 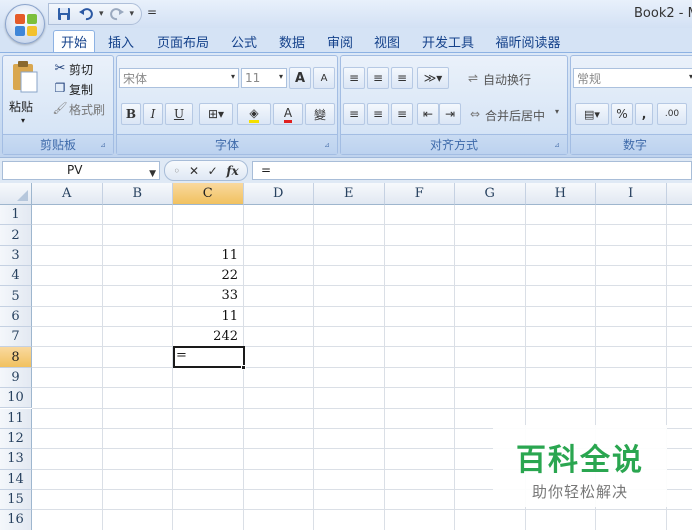 What do you see at coordinates (402, 78) in the screenshot?
I see `align-bottom-icon: ≡` at bounding box center [402, 78].